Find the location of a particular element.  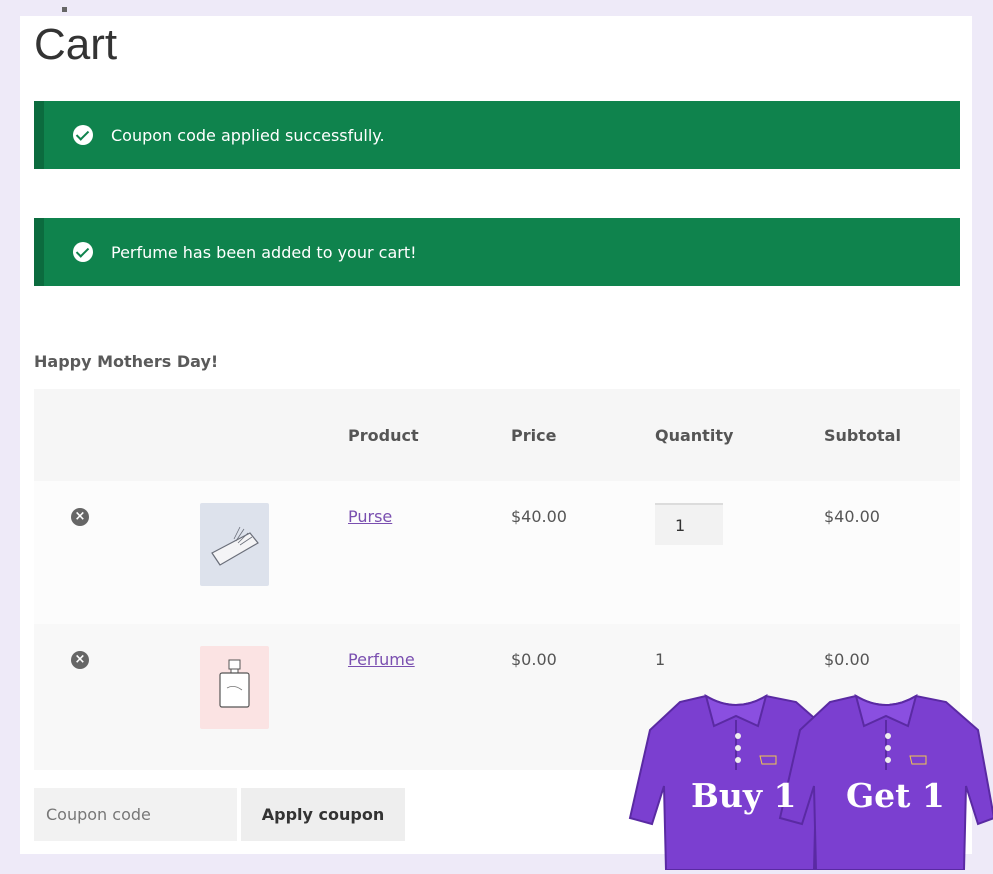

page-title: Cart is located at coordinates (76, 44).